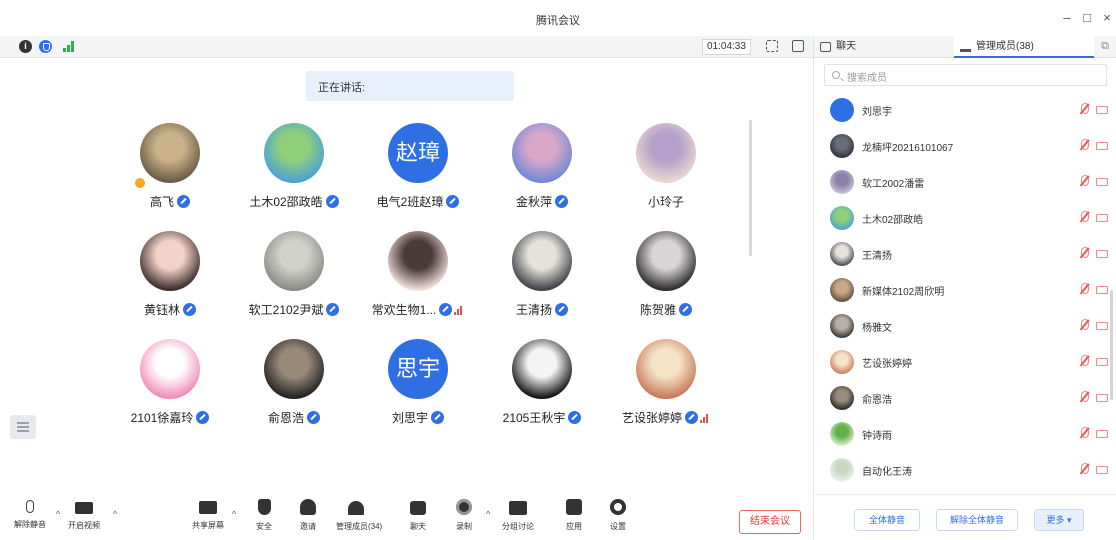  Describe the element at coordinates (542, 417) in the screenshot. I see `participant-name-row: 2105王秋宇` at that location.